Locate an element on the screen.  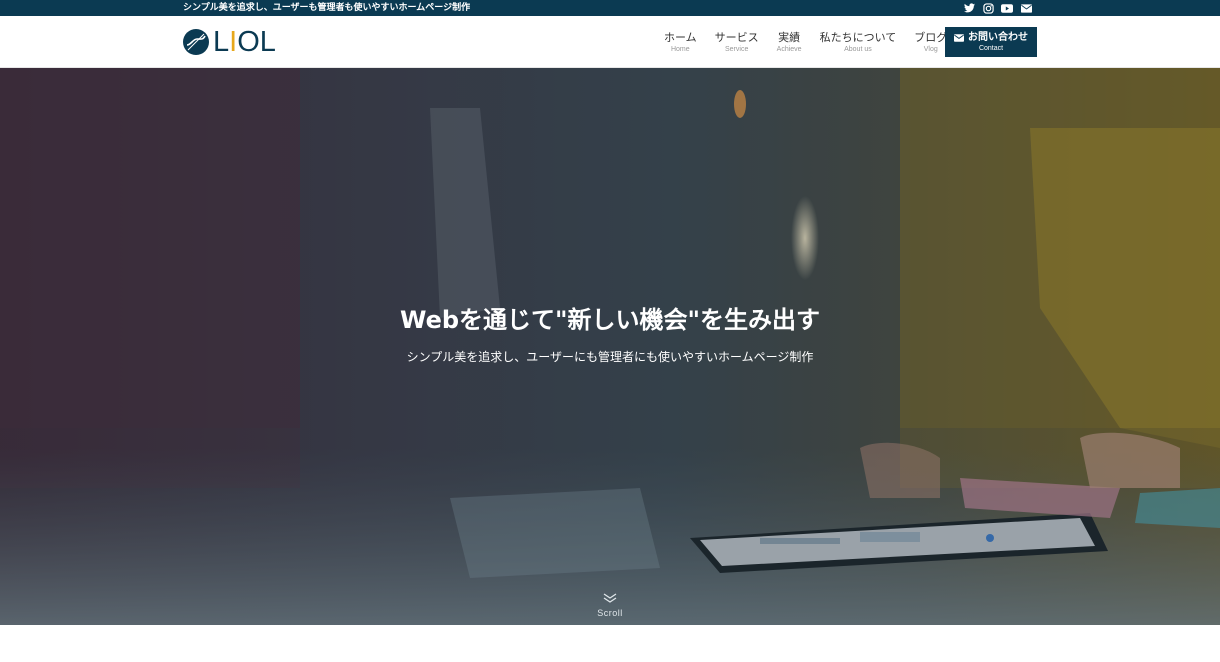
scroll-indicator: Scroll is located at coordinates (610, 603).